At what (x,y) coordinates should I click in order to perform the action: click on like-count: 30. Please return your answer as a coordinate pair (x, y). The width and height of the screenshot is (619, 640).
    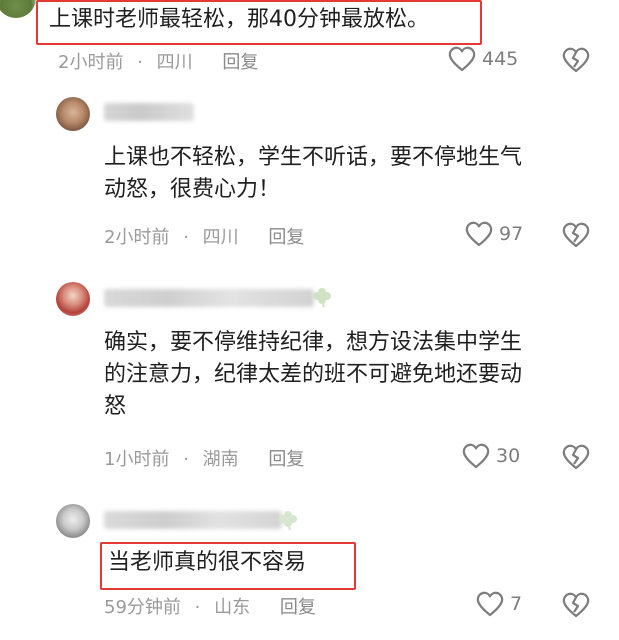
    Looking at the image, I should click on (508, 456).